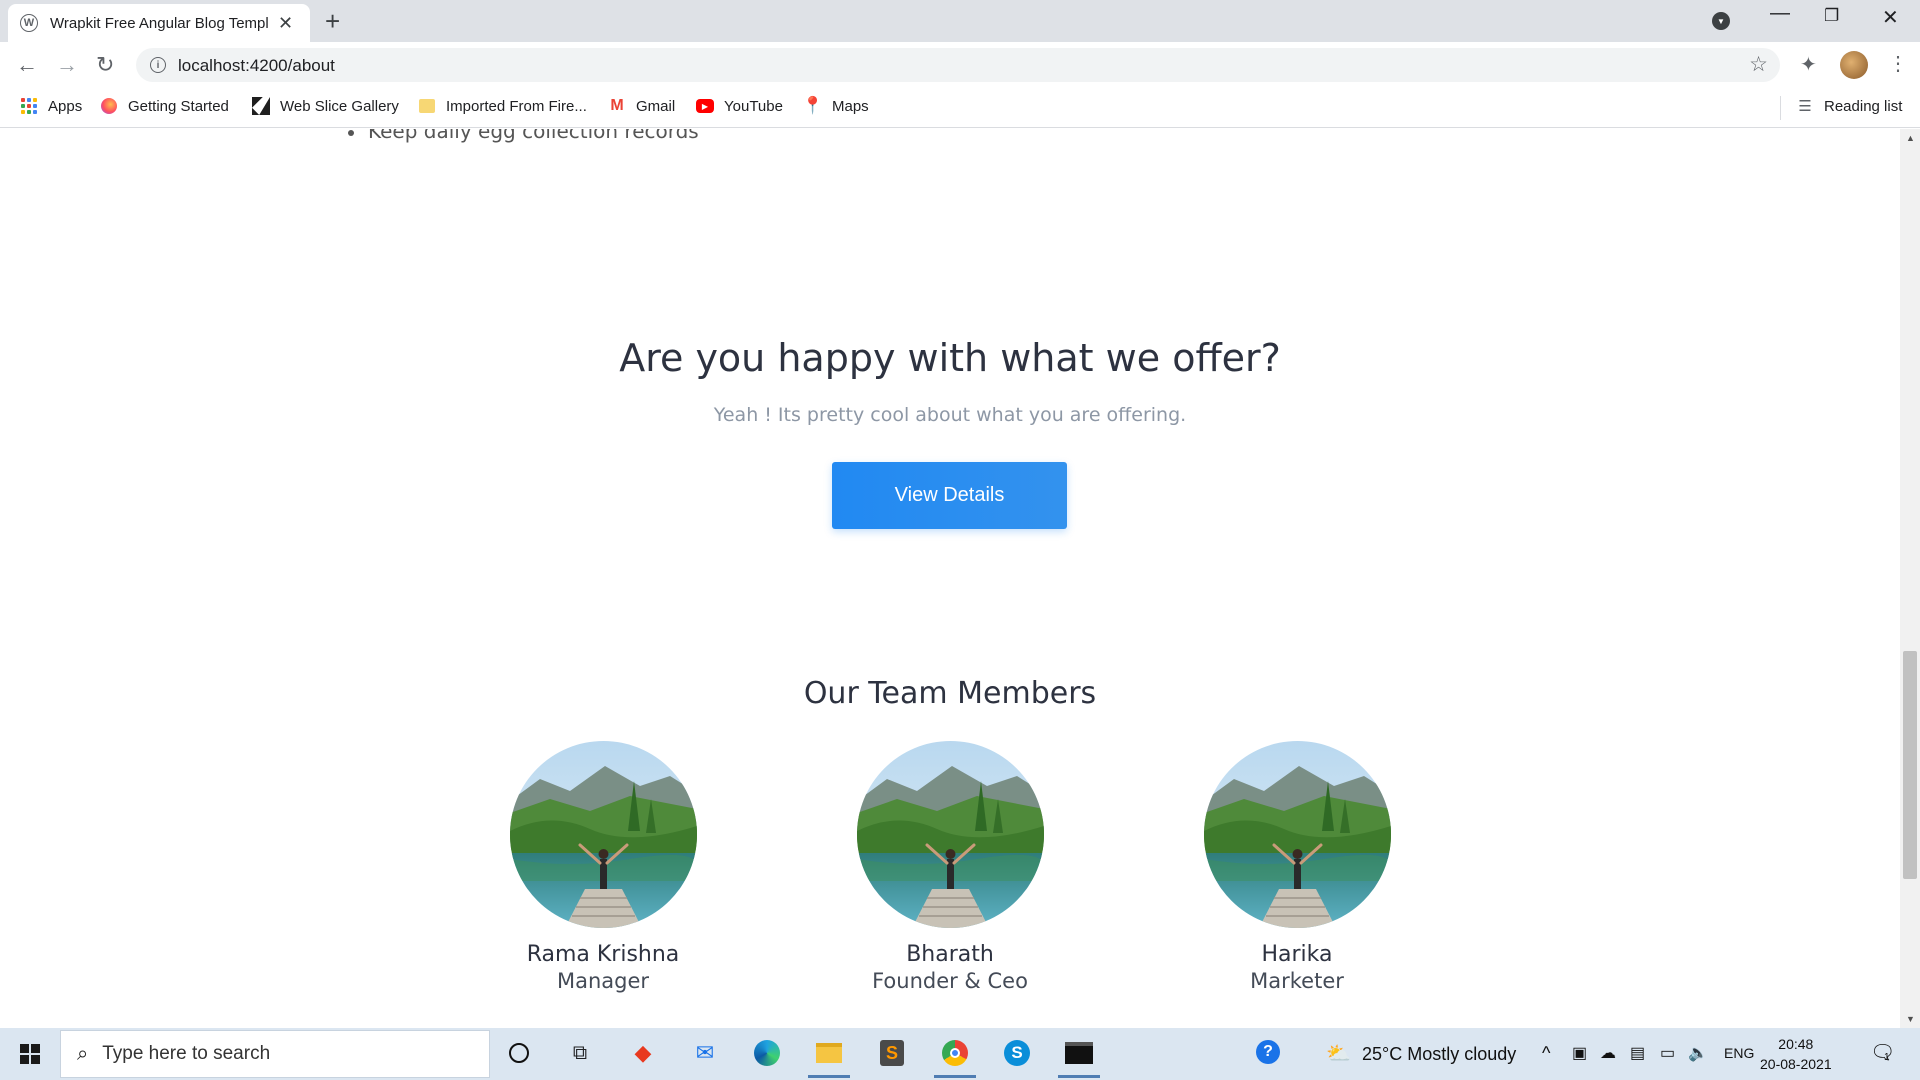 The width and height of the screenshot is (1920, 1080). What do you see at coordinates (767, 1053) in the screenshot?
I see `edge-icon` at bounding box center [767, 1053].